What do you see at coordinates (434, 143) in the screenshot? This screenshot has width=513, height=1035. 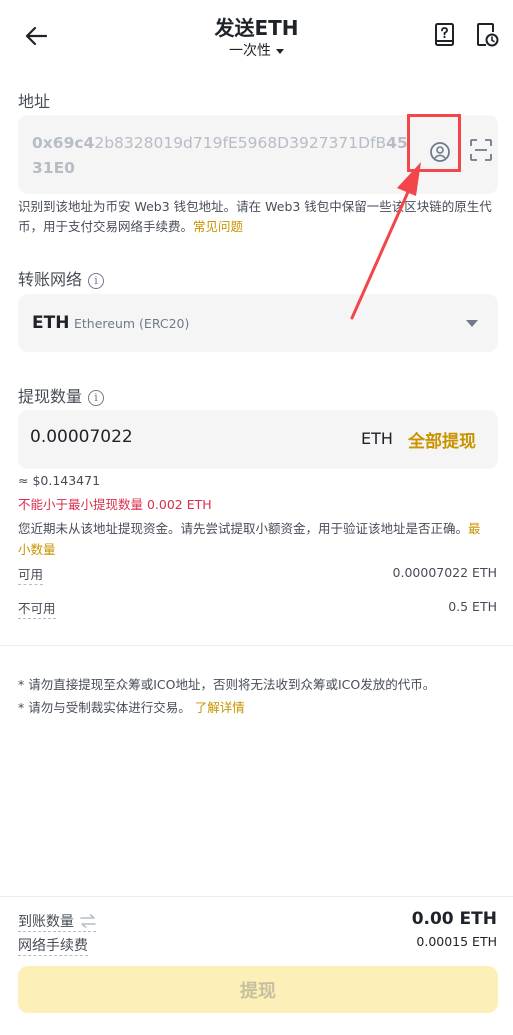 I see `contact-highlight-box` at bounding box center [434, 143].